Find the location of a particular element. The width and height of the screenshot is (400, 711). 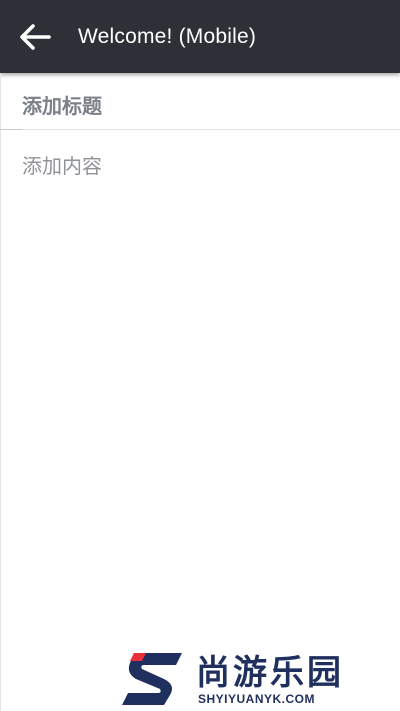

app-bar: Welcome! (Mobile) is located at coordinates (200, 36).